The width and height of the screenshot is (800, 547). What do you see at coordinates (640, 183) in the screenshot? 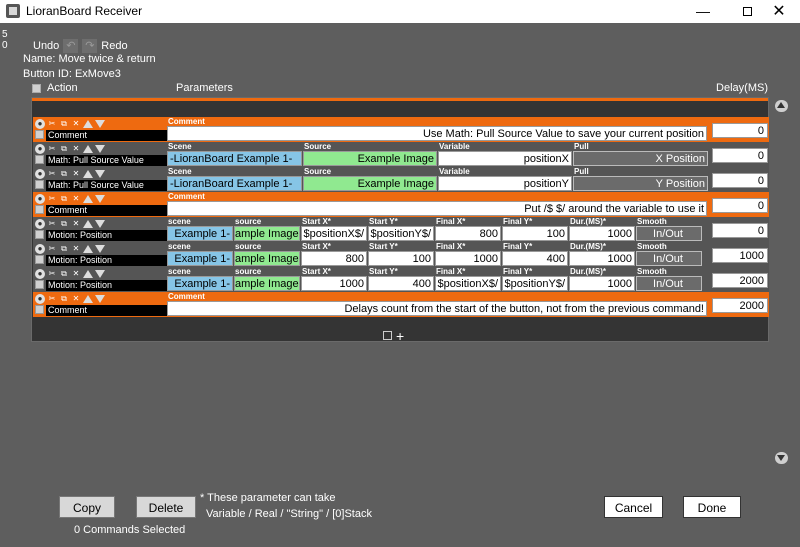
I see `pull-field: Y Position` at bounding box center [640, 183].